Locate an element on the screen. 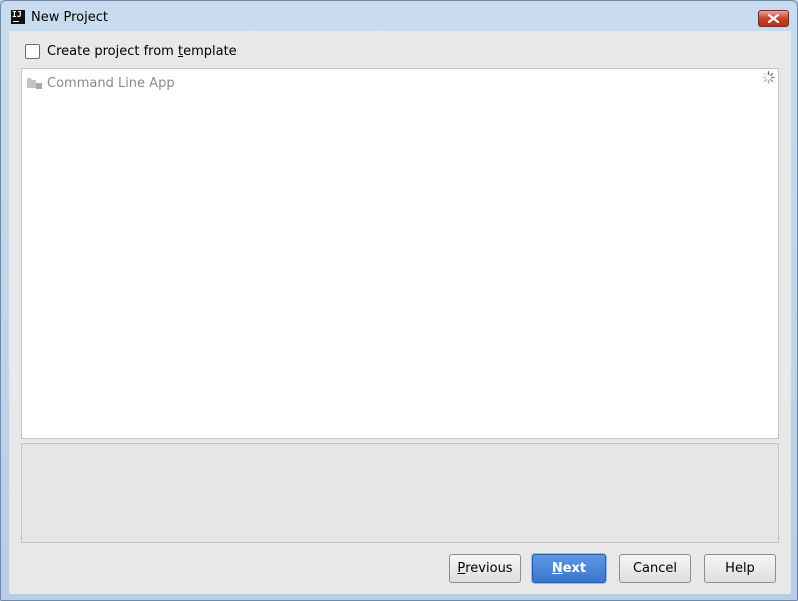 This screenshot has height=601, width=798. loading-spinner-icon is located at coordinates (768, 77).